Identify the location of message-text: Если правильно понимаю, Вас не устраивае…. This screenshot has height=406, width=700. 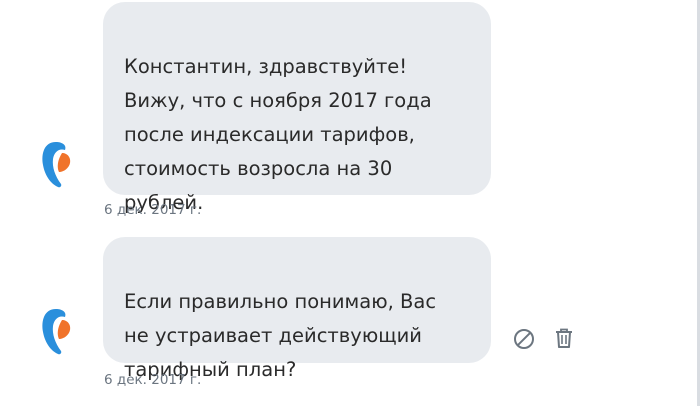
(280, 335).